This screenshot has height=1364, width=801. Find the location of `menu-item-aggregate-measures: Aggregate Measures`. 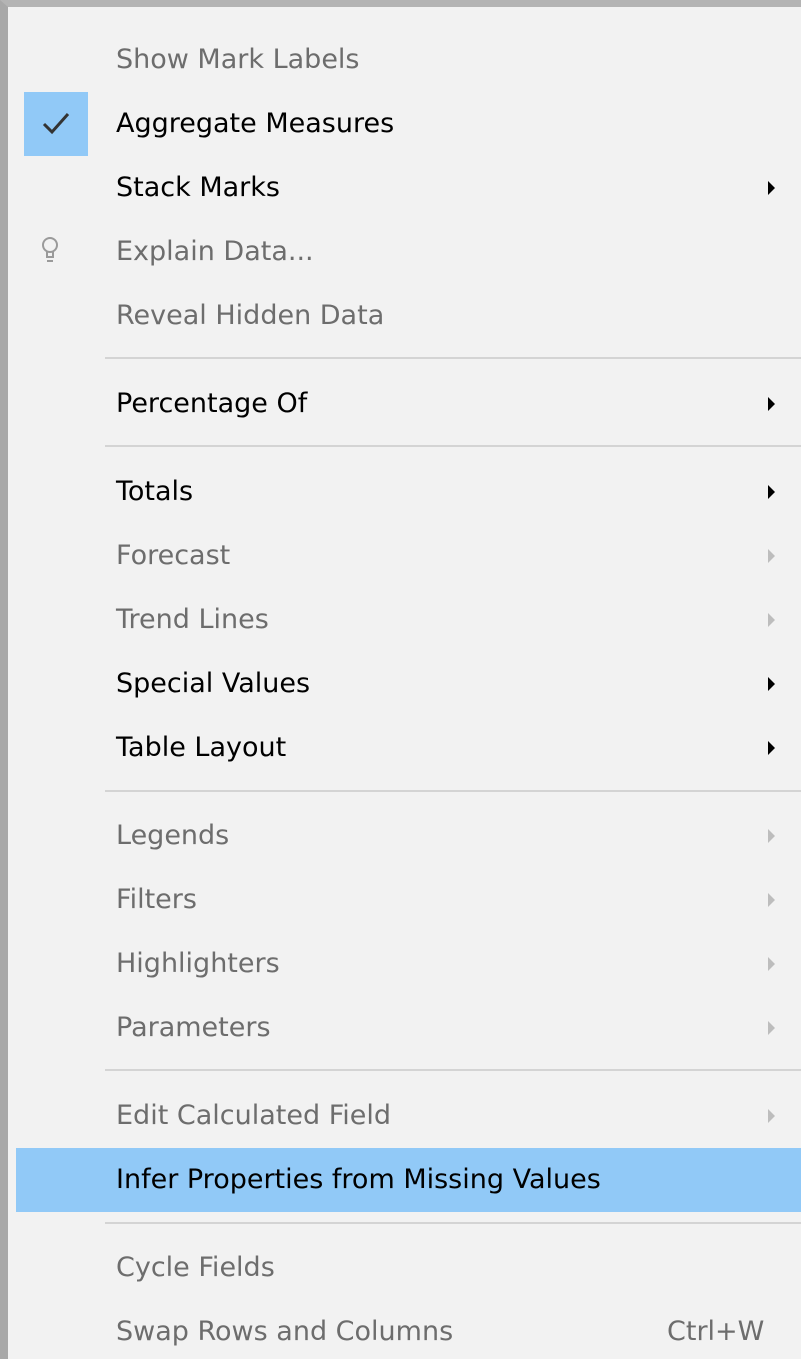

menu-item-aggregate-measures: Aggregate Measures is located at coordinates (408, 124).